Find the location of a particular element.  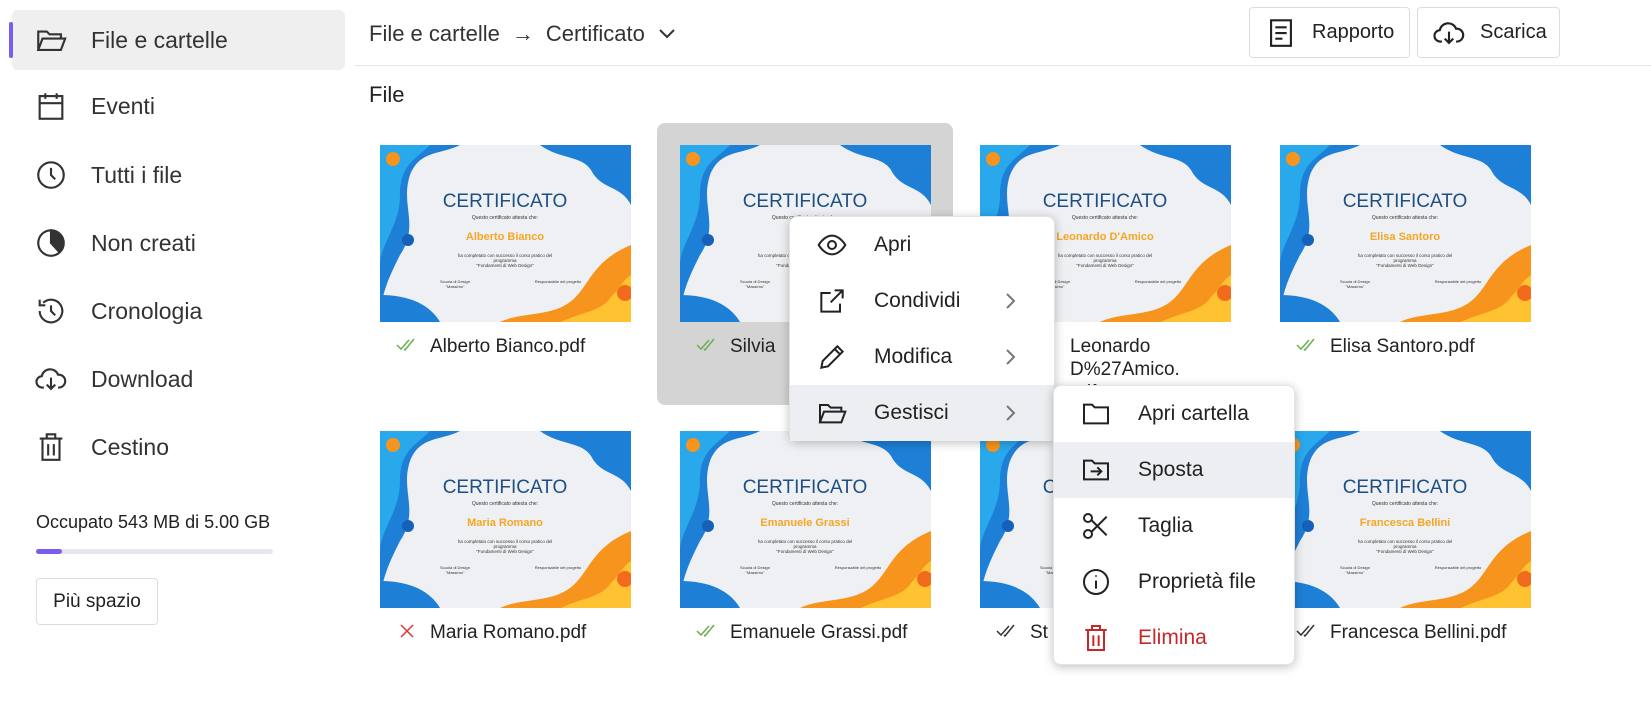

sidebar-item-cestino: Cestino is located at coordinates (178, 447).